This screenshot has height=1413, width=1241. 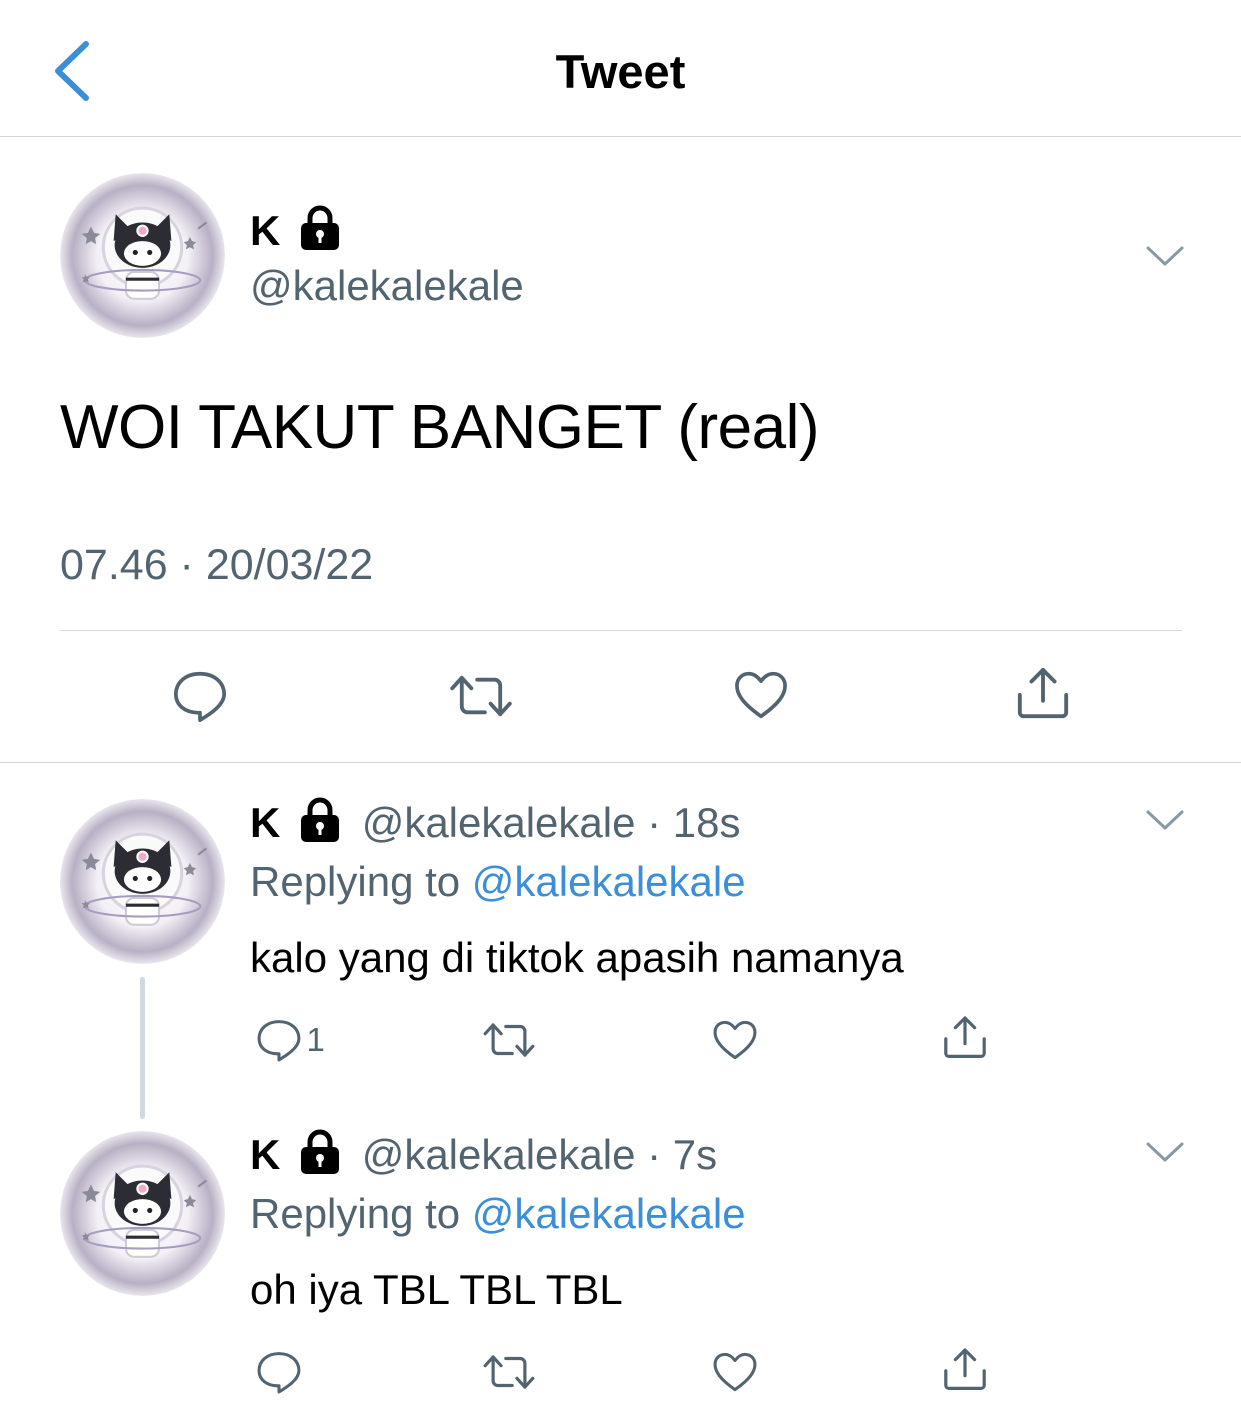 I want to click on top-nav-bar: Tweet, so click(x=620, y=68).